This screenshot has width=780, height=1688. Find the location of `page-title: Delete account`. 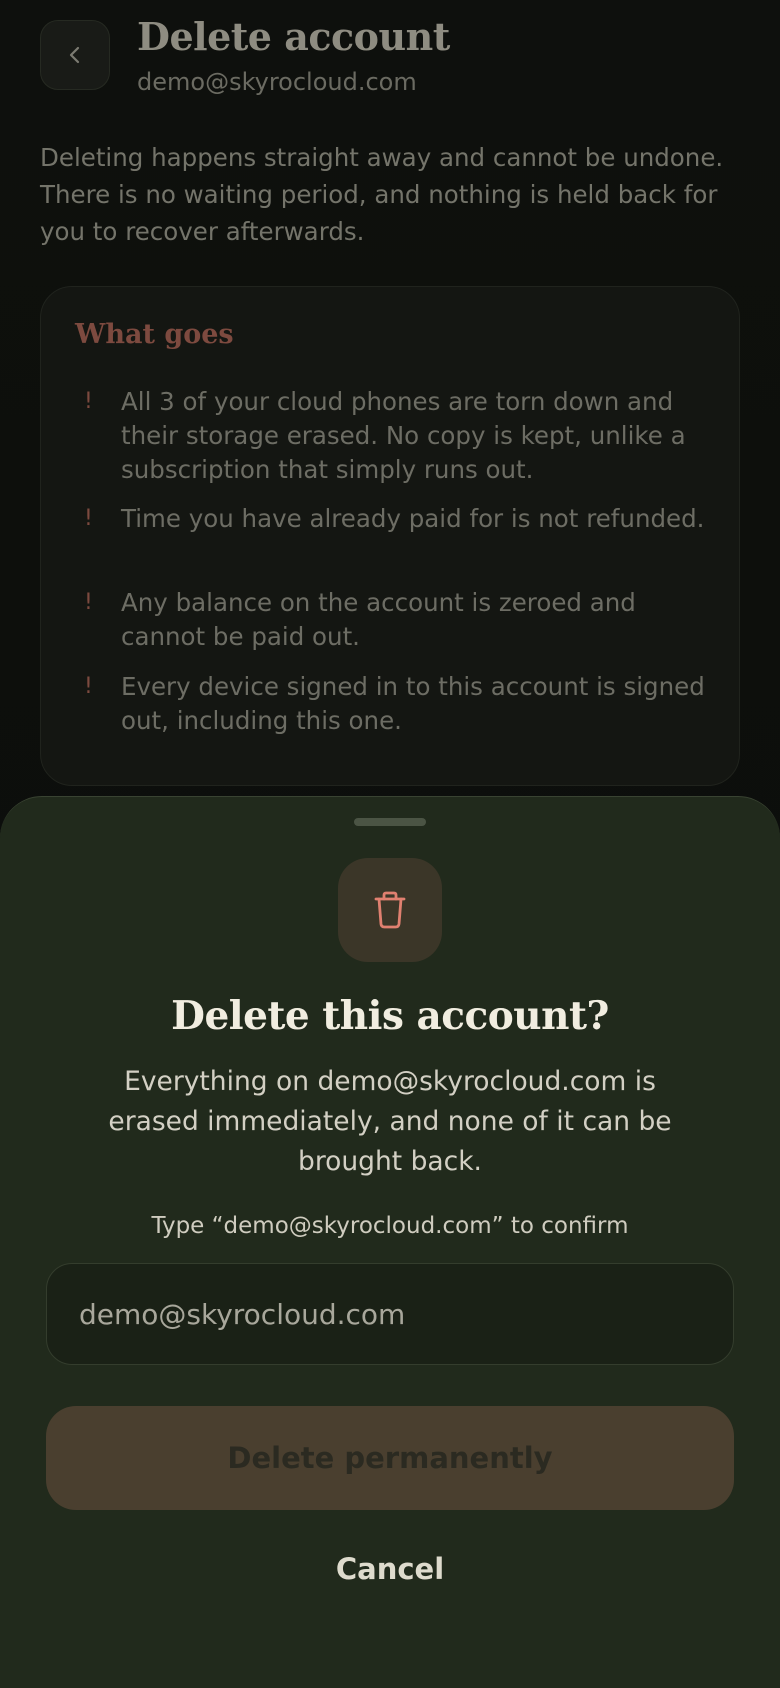

page-title: Delete account is located at coordinates (293, 36).